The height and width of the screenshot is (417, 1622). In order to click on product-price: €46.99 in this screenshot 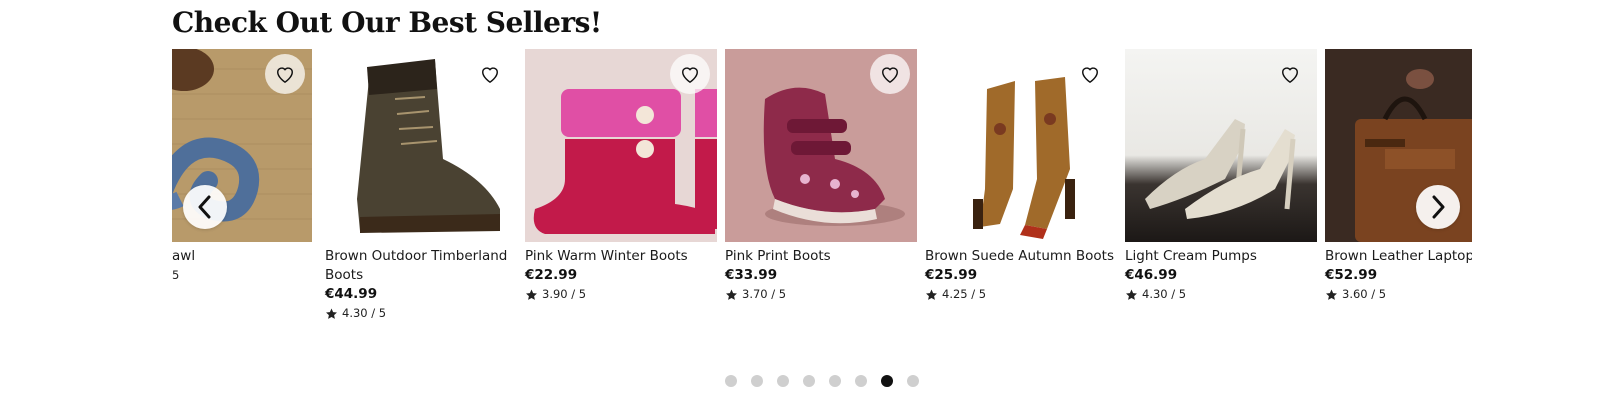, I will do `click(1151, 275)`.